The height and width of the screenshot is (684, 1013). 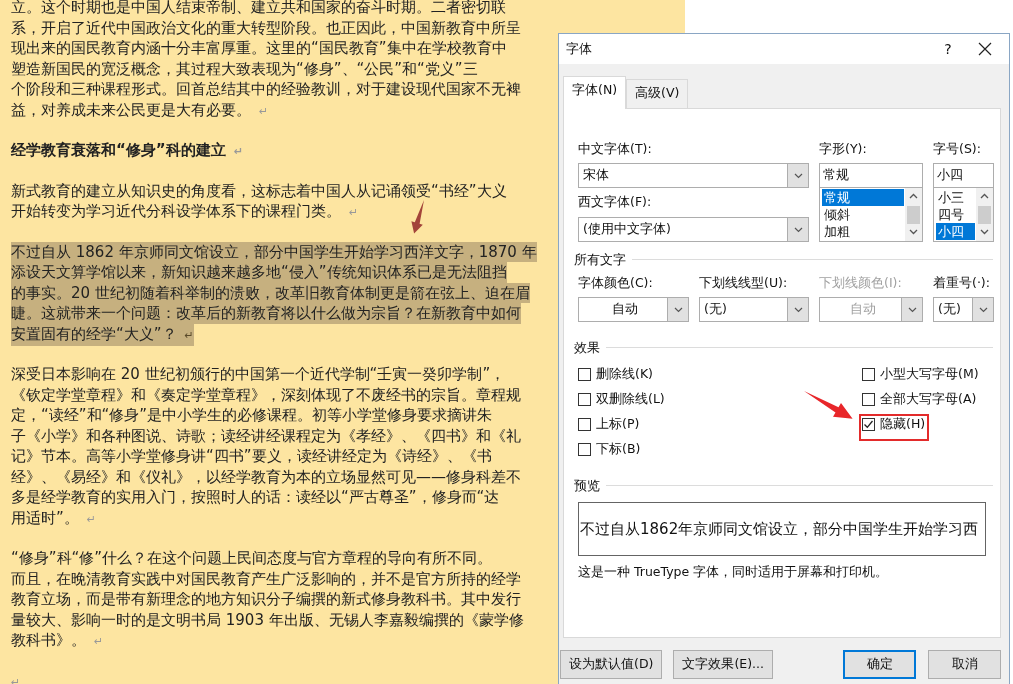 What do you see at coordinates (964, 664) in the screenshot?
I see `dialog-button: 取消` at bounding box center [964, 664].